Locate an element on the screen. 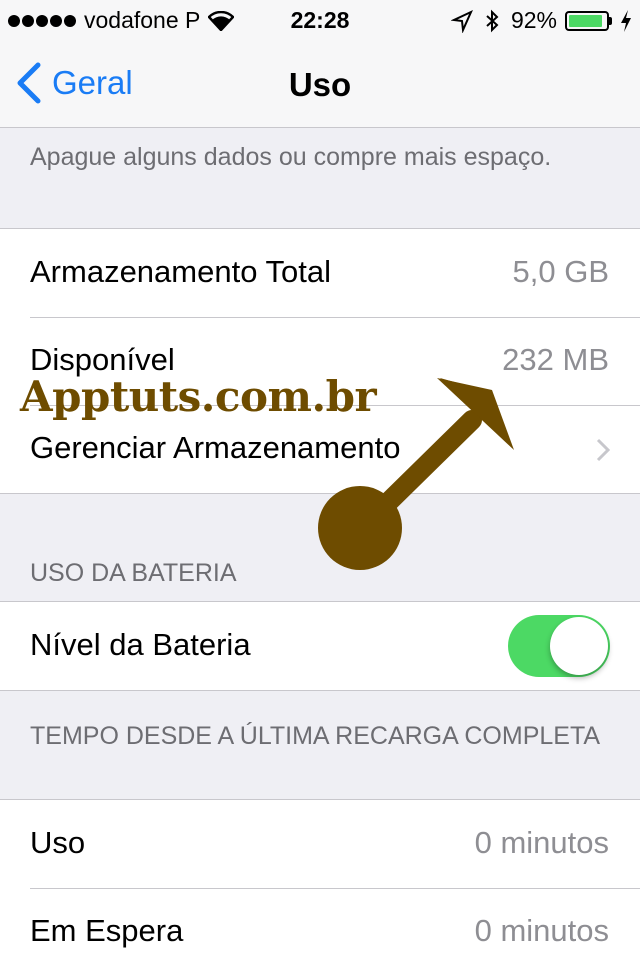  status-right: 92% is located at coordinates (541, 20).